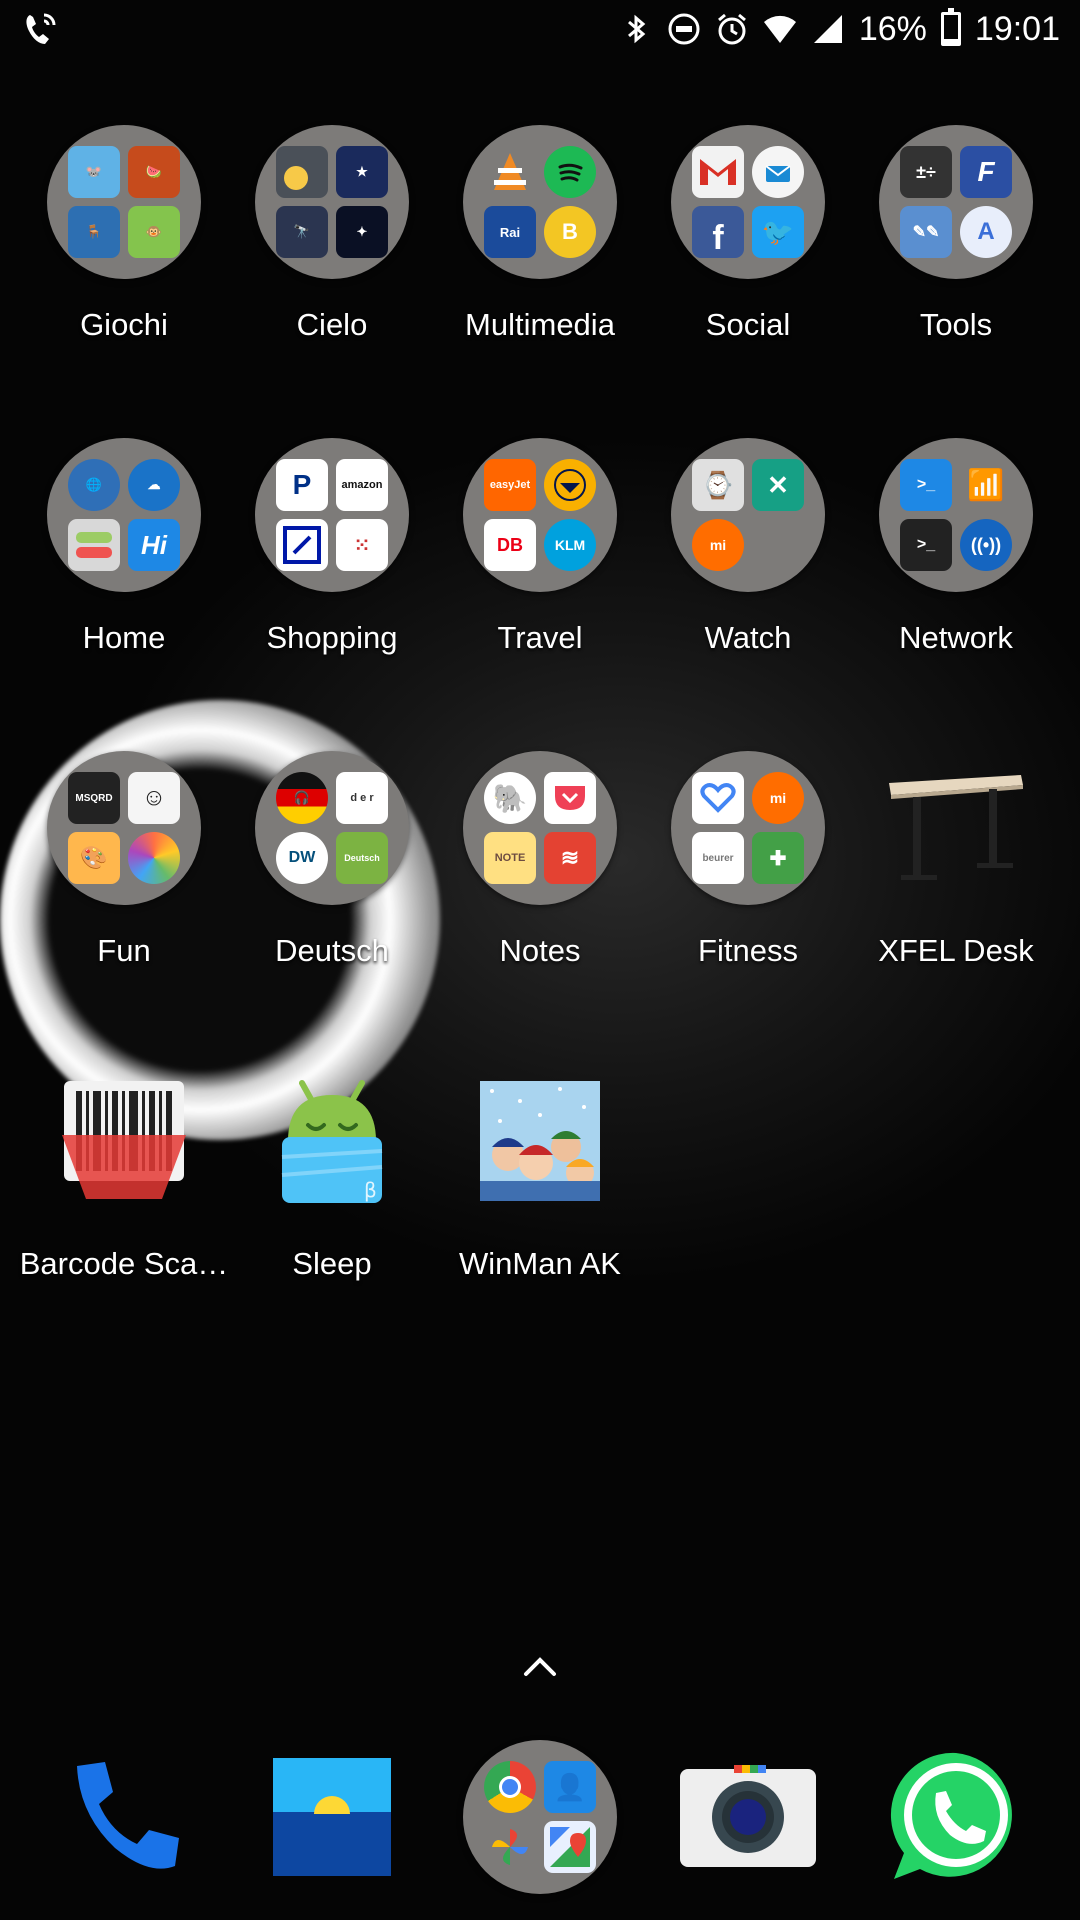 The height and width of the screenshot is (1920, 1080). What do you see at coordinates (748, 907) in the screenshot?
I see `folder-fitness: mi beurer ✚ Fitness` at bounding box center [748, 907].